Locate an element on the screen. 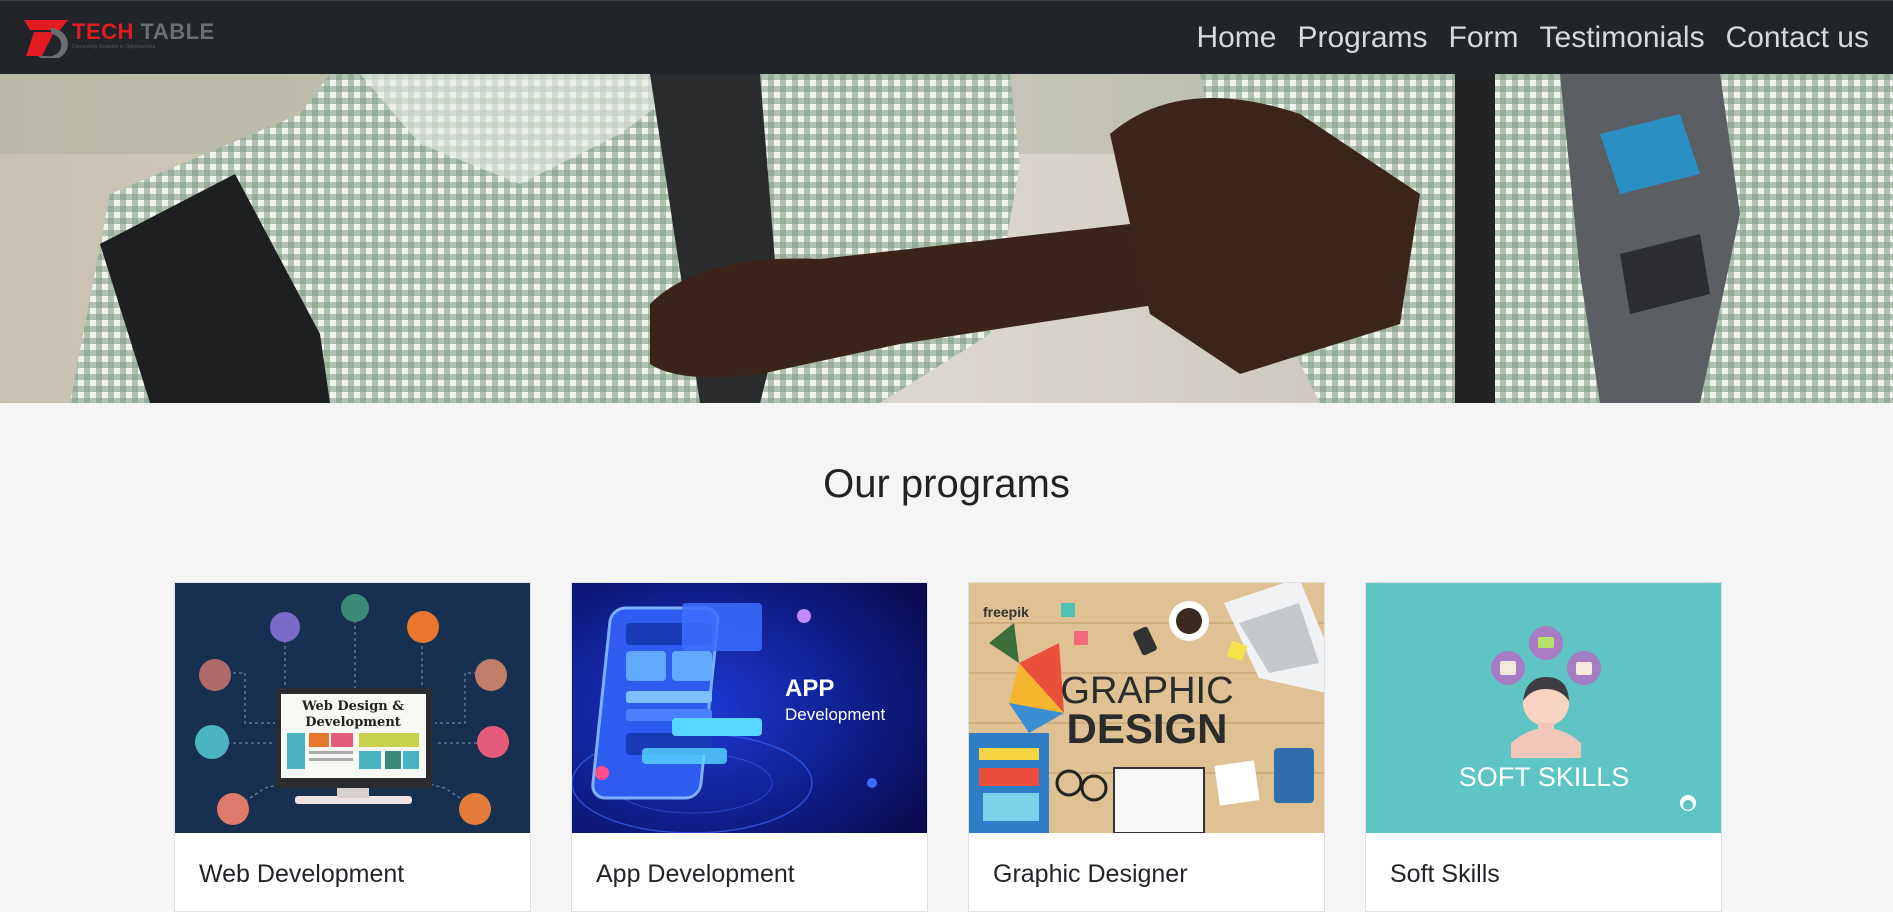 Image resolution: width=1893 pixels, height=912 pixels. web-image-line1: Web Design & is located at coordinates (352, 706).